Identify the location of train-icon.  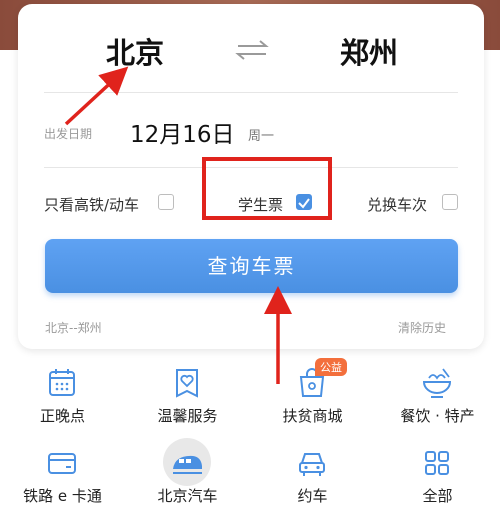
(187, 464).